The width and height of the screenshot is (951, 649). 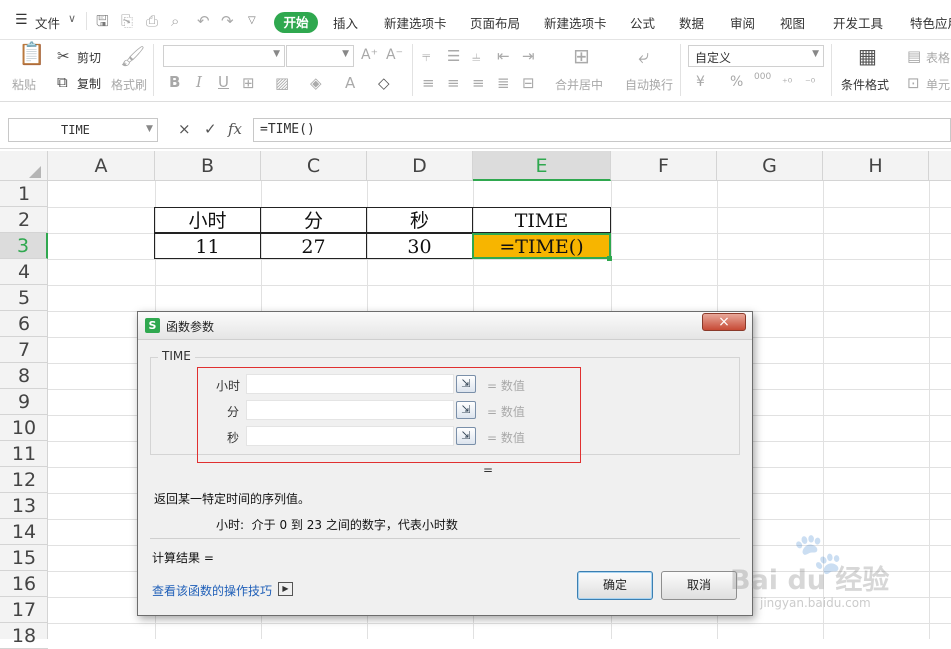 I want to click on ok-button: 确定, so click(x=615, y=585).